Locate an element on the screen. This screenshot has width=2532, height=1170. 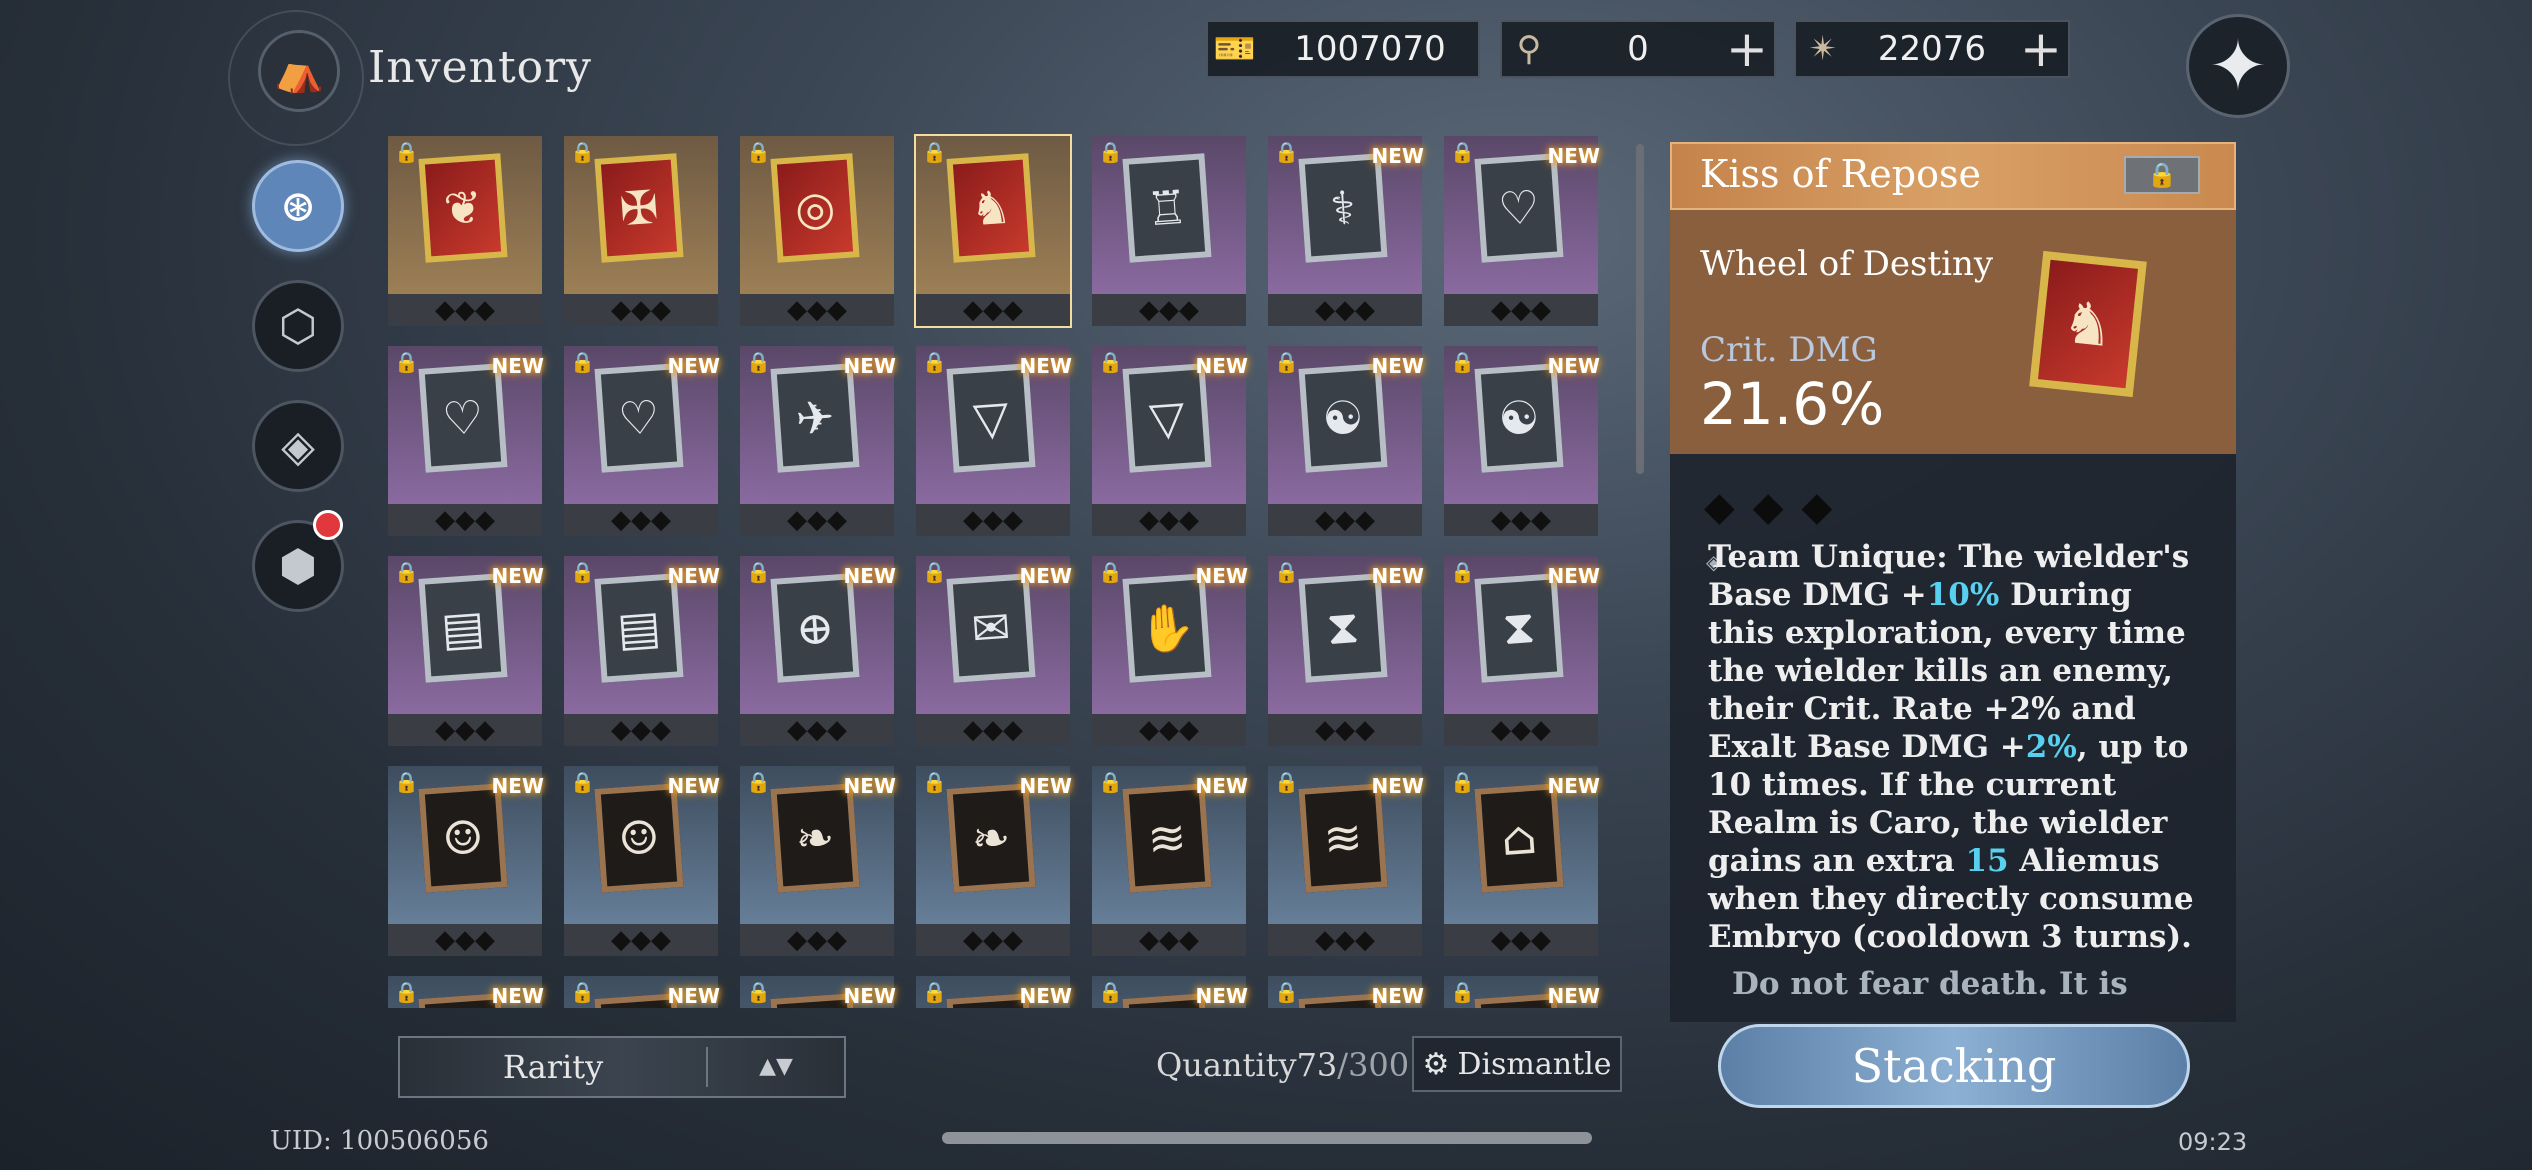
relic-portrait: ≋ is located at coordinates (1167, 838).